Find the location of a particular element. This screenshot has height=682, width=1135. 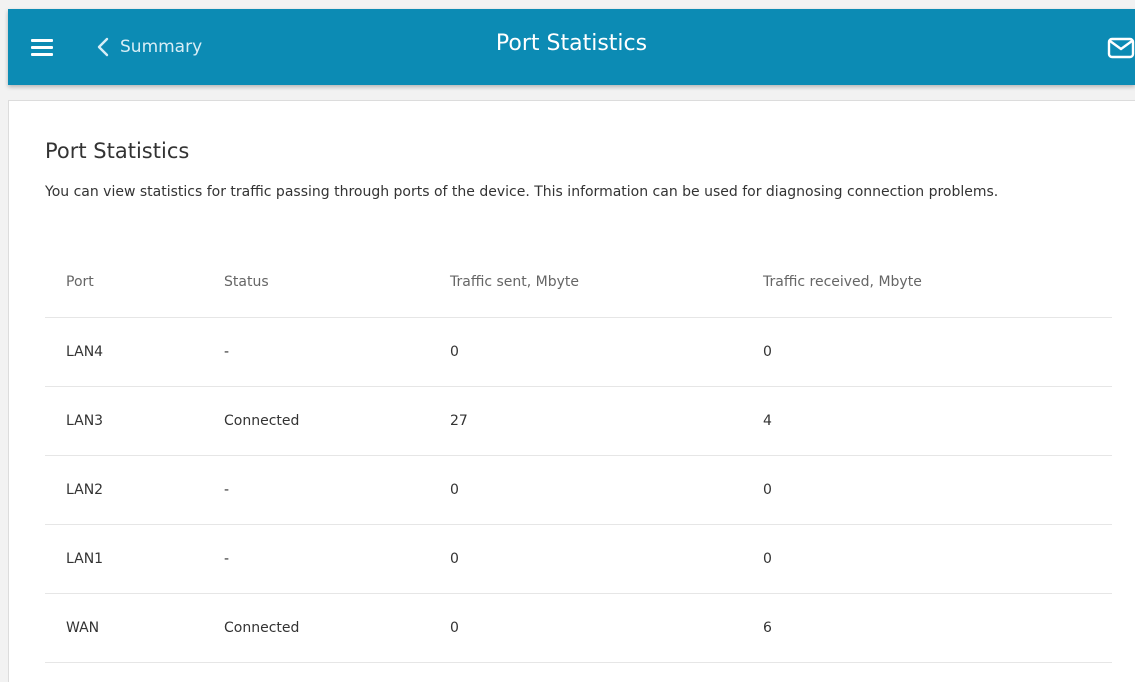

traffic-sent-cell: 27 is located at coordinates (585, 421).